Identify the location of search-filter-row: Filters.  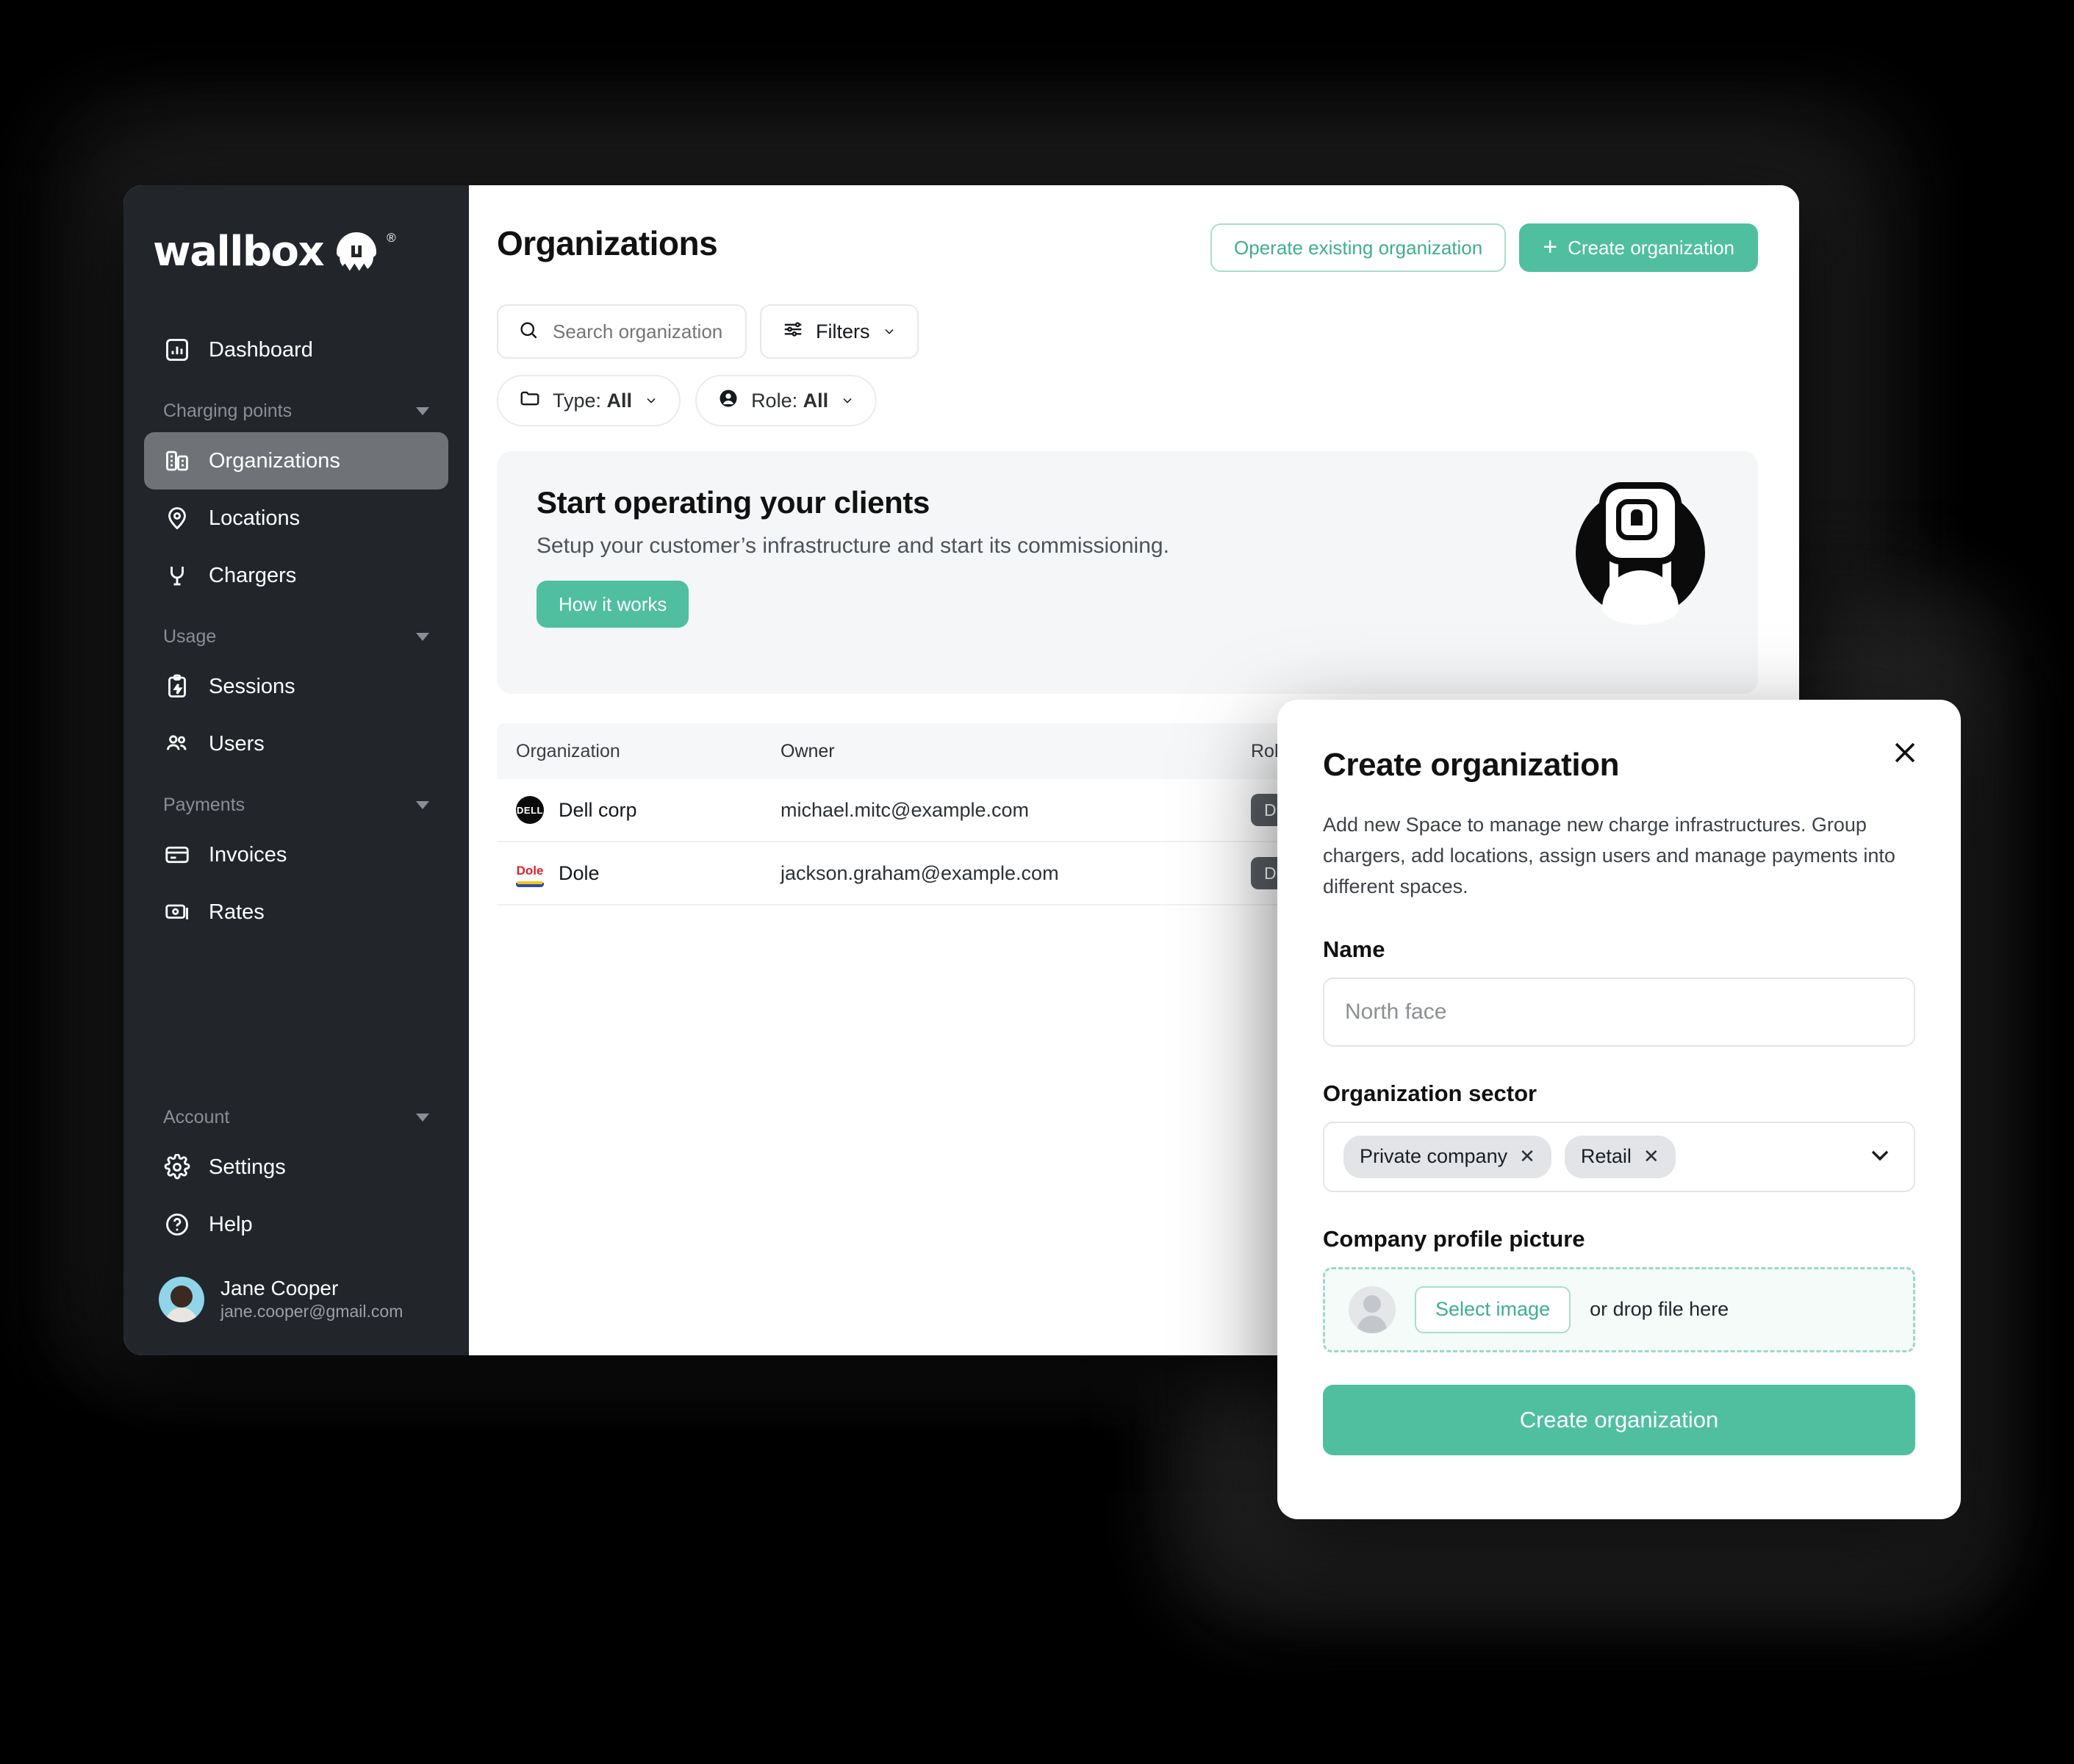
(1127, 331).